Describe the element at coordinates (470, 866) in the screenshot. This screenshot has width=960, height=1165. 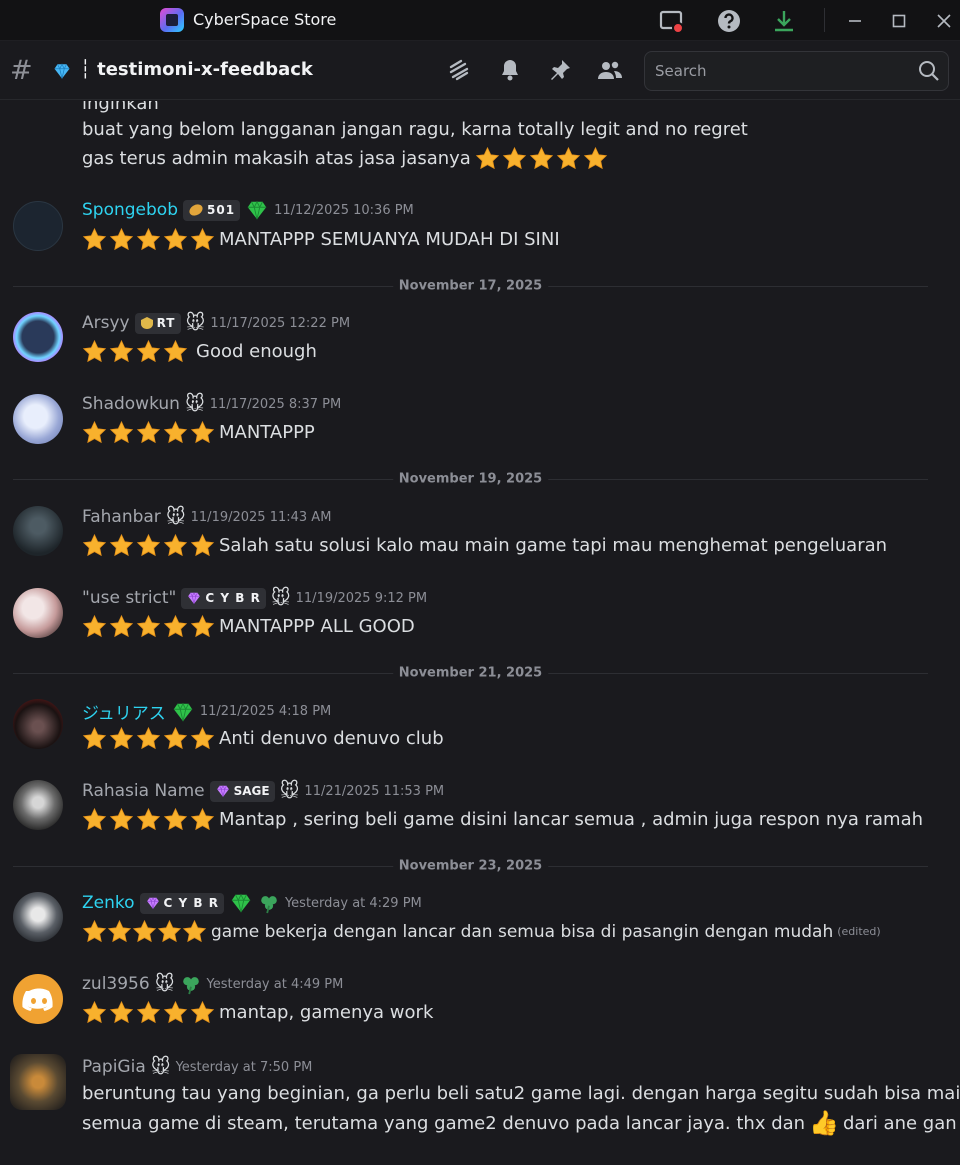
I see `date-divider-label: November 23, 2025` at that location.